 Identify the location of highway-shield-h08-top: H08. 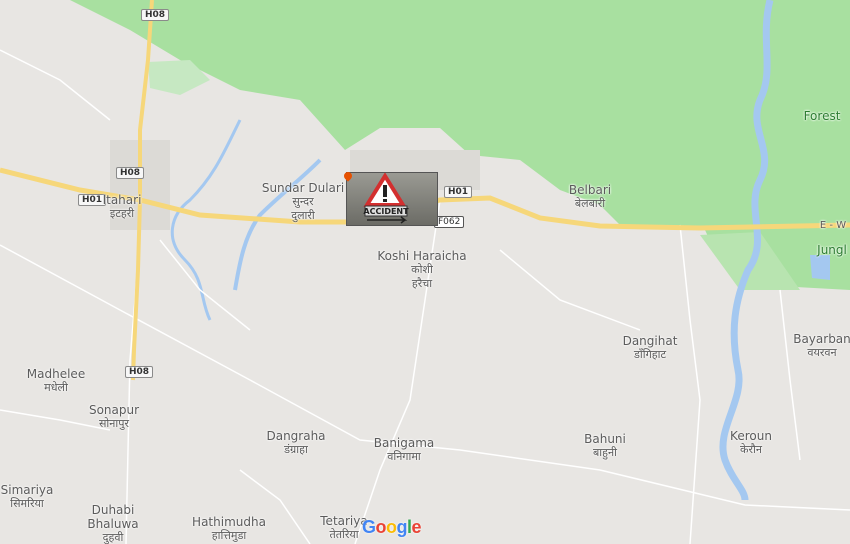
(155, 15).